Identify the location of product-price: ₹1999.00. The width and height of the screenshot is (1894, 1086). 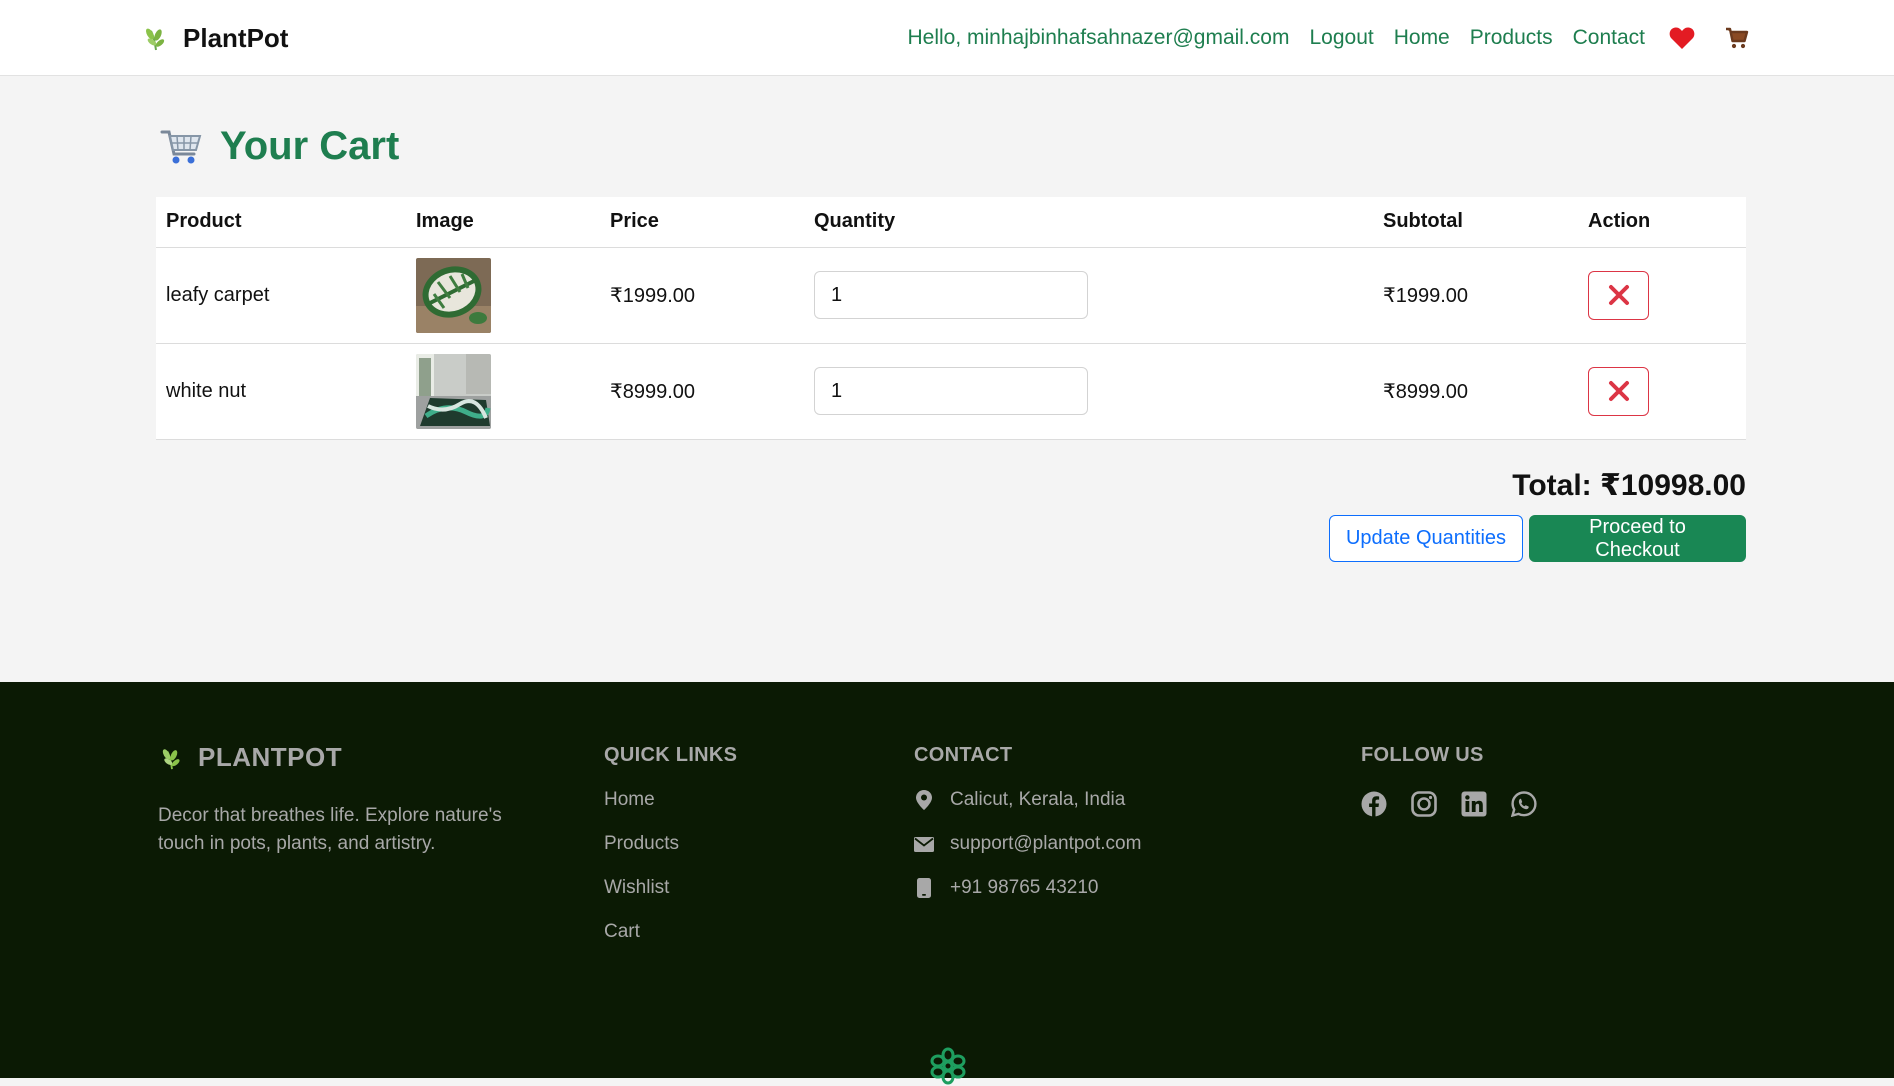
(702, 295).